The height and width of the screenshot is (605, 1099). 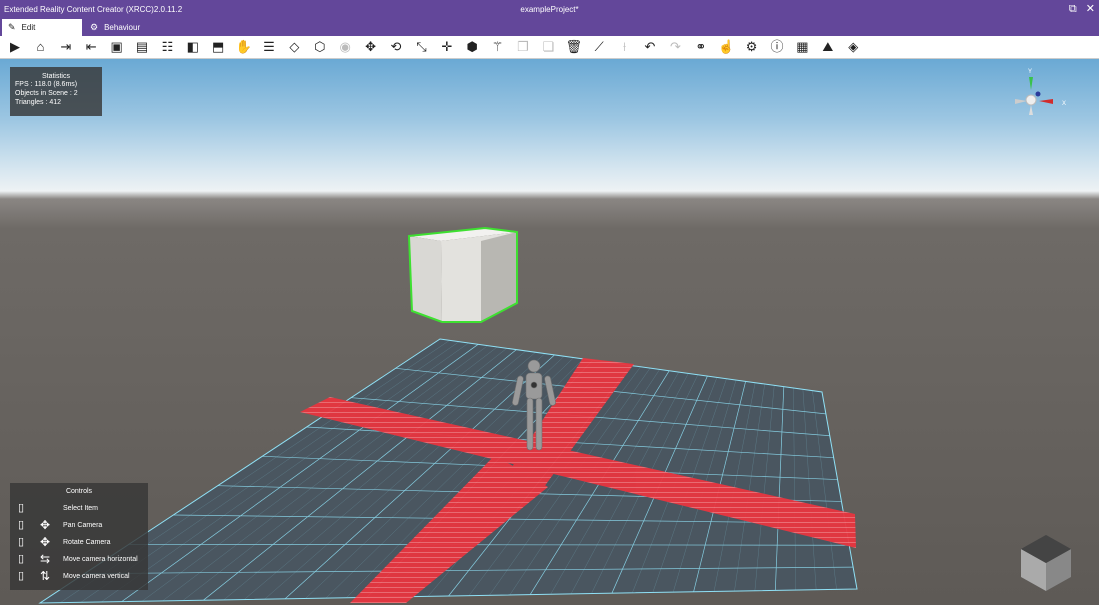 I want to click on control-label: Select Item, so click(x=81, y=508).